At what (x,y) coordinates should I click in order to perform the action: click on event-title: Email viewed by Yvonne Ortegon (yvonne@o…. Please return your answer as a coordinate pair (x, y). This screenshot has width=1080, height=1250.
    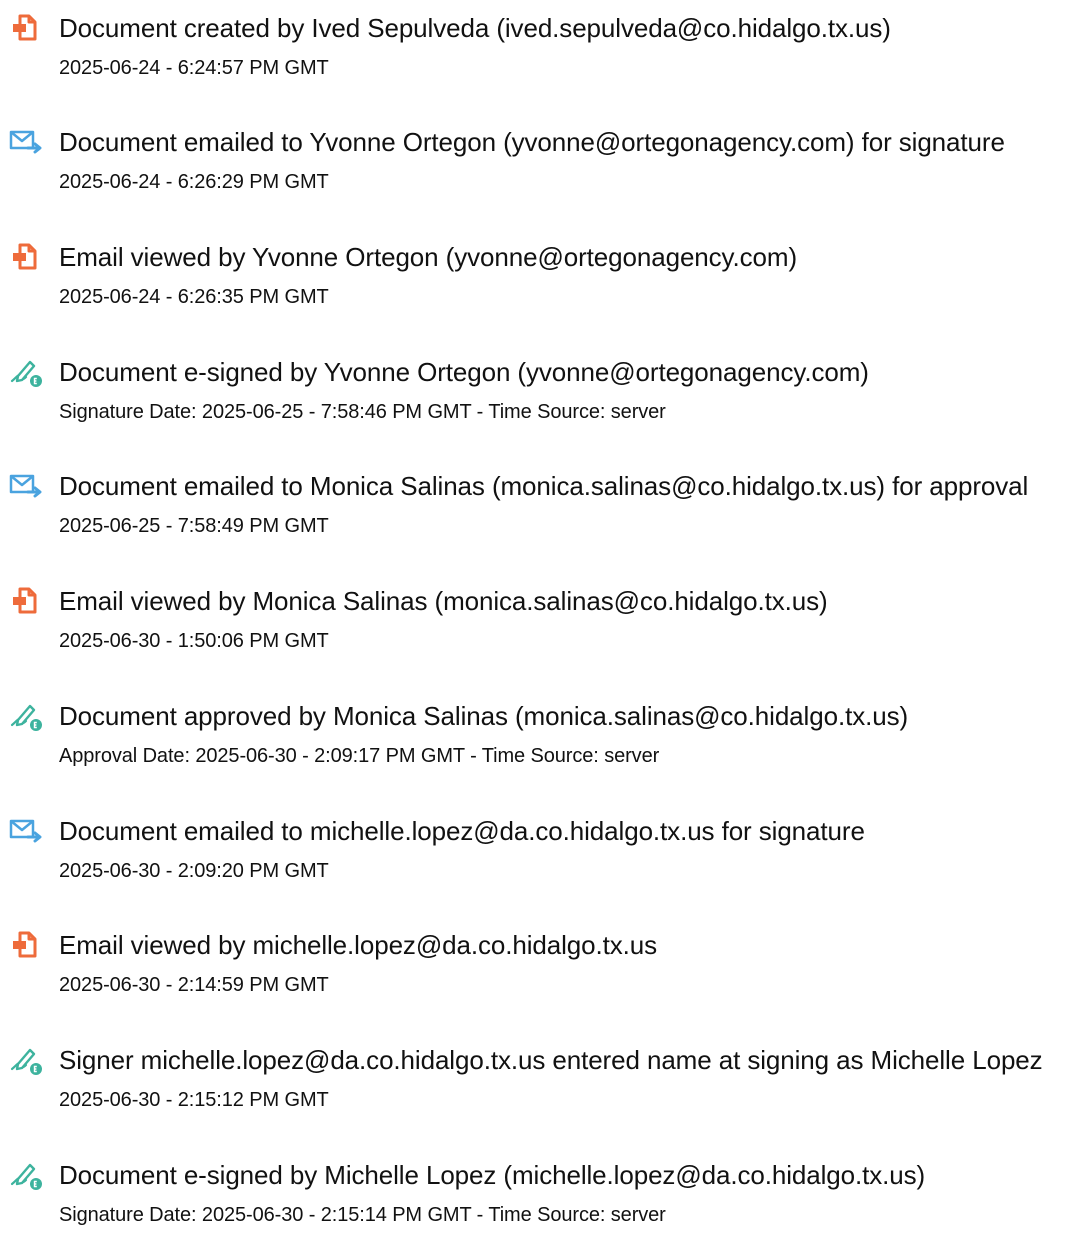
    Looking at the image, I should click on (428, 257).